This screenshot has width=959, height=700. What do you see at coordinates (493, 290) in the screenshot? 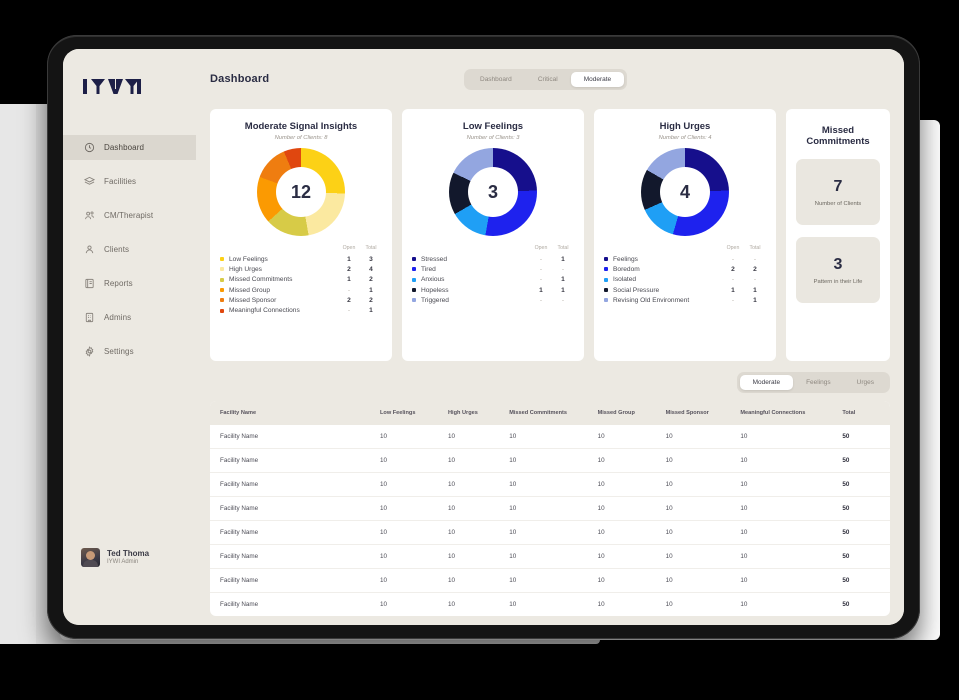
I see `legend-item: Hopeless 1 1` at bounding box center [493, 290].